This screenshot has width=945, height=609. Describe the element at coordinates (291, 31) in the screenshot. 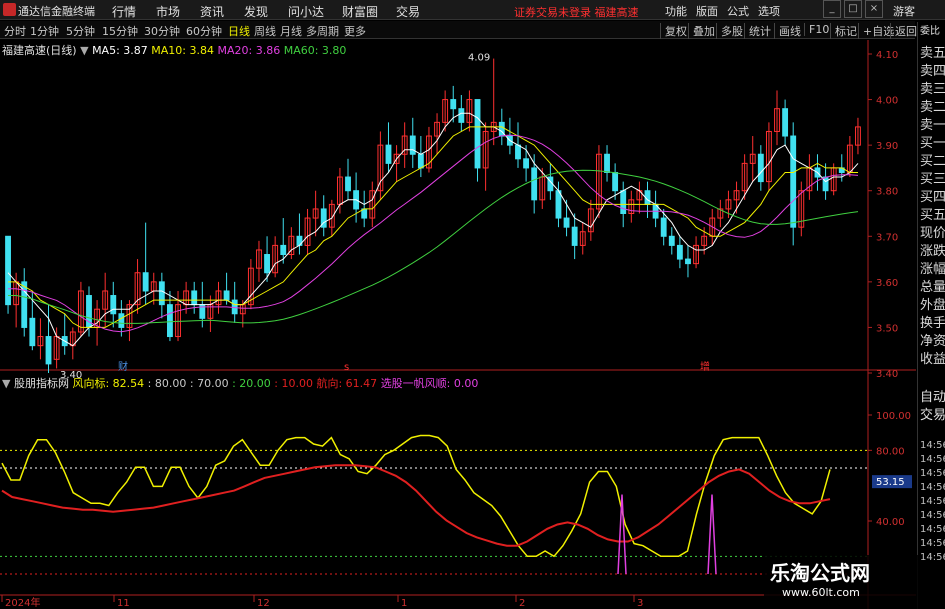

I see `period-monthly: 月线` at that location.